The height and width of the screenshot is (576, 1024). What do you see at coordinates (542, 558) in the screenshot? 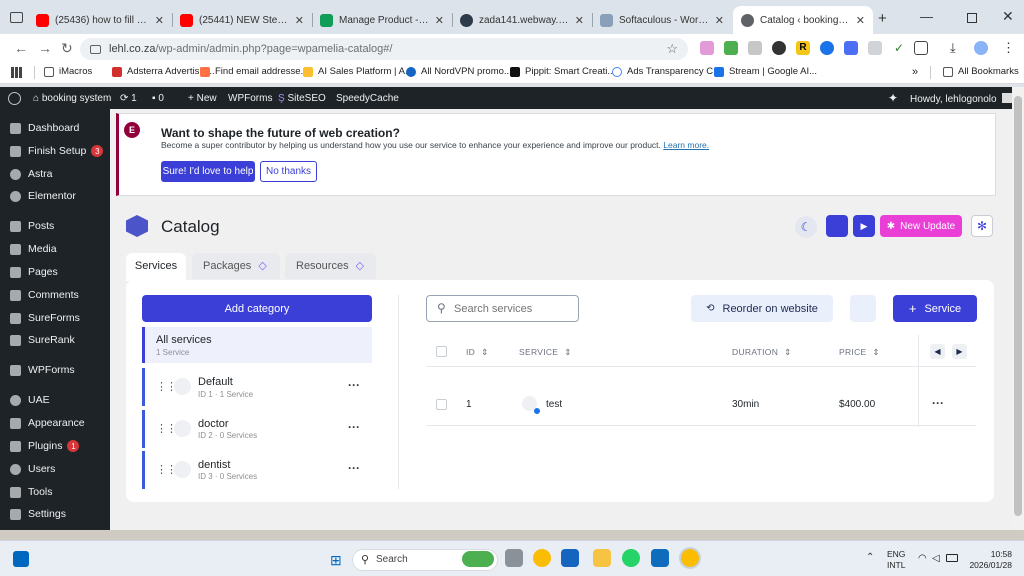
I see `chrome-icon` at bounding box center [542, 558].